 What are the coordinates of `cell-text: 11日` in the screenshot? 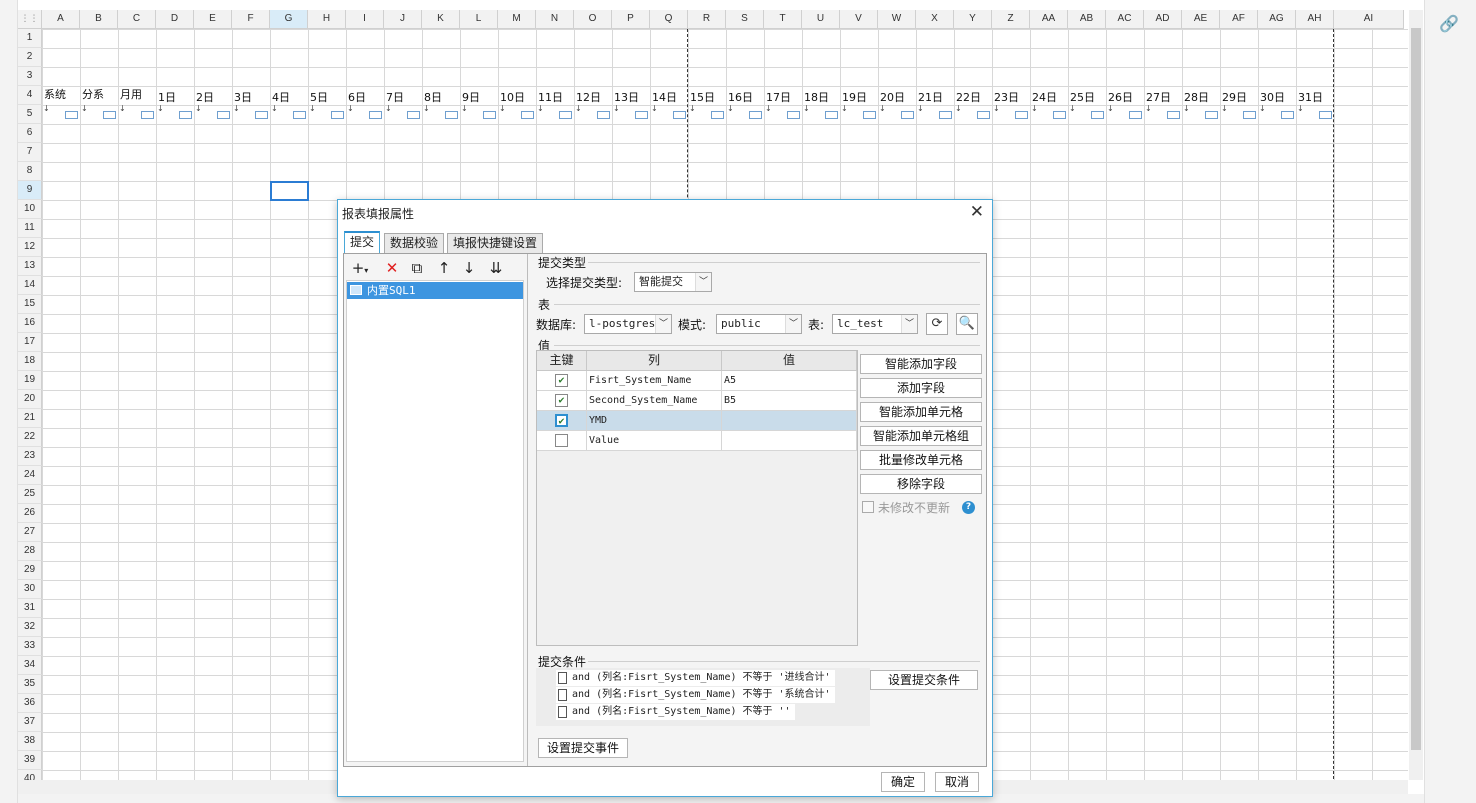 It's located at (550, 97).